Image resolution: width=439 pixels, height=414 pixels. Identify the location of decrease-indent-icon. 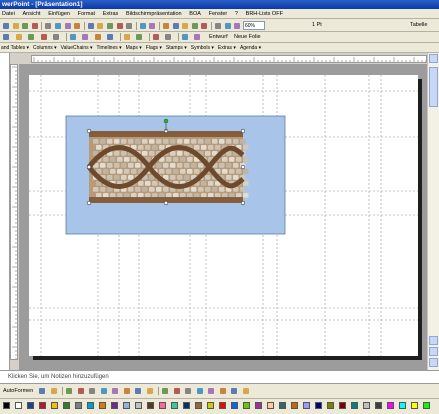
(168, 37).